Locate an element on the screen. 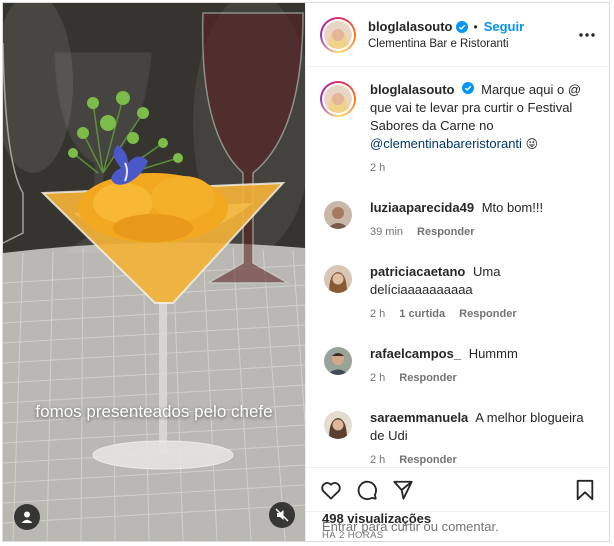 This screenshot has width=614, height=546. comment-likes: 1 curtida is located at coordinates (422, 314).